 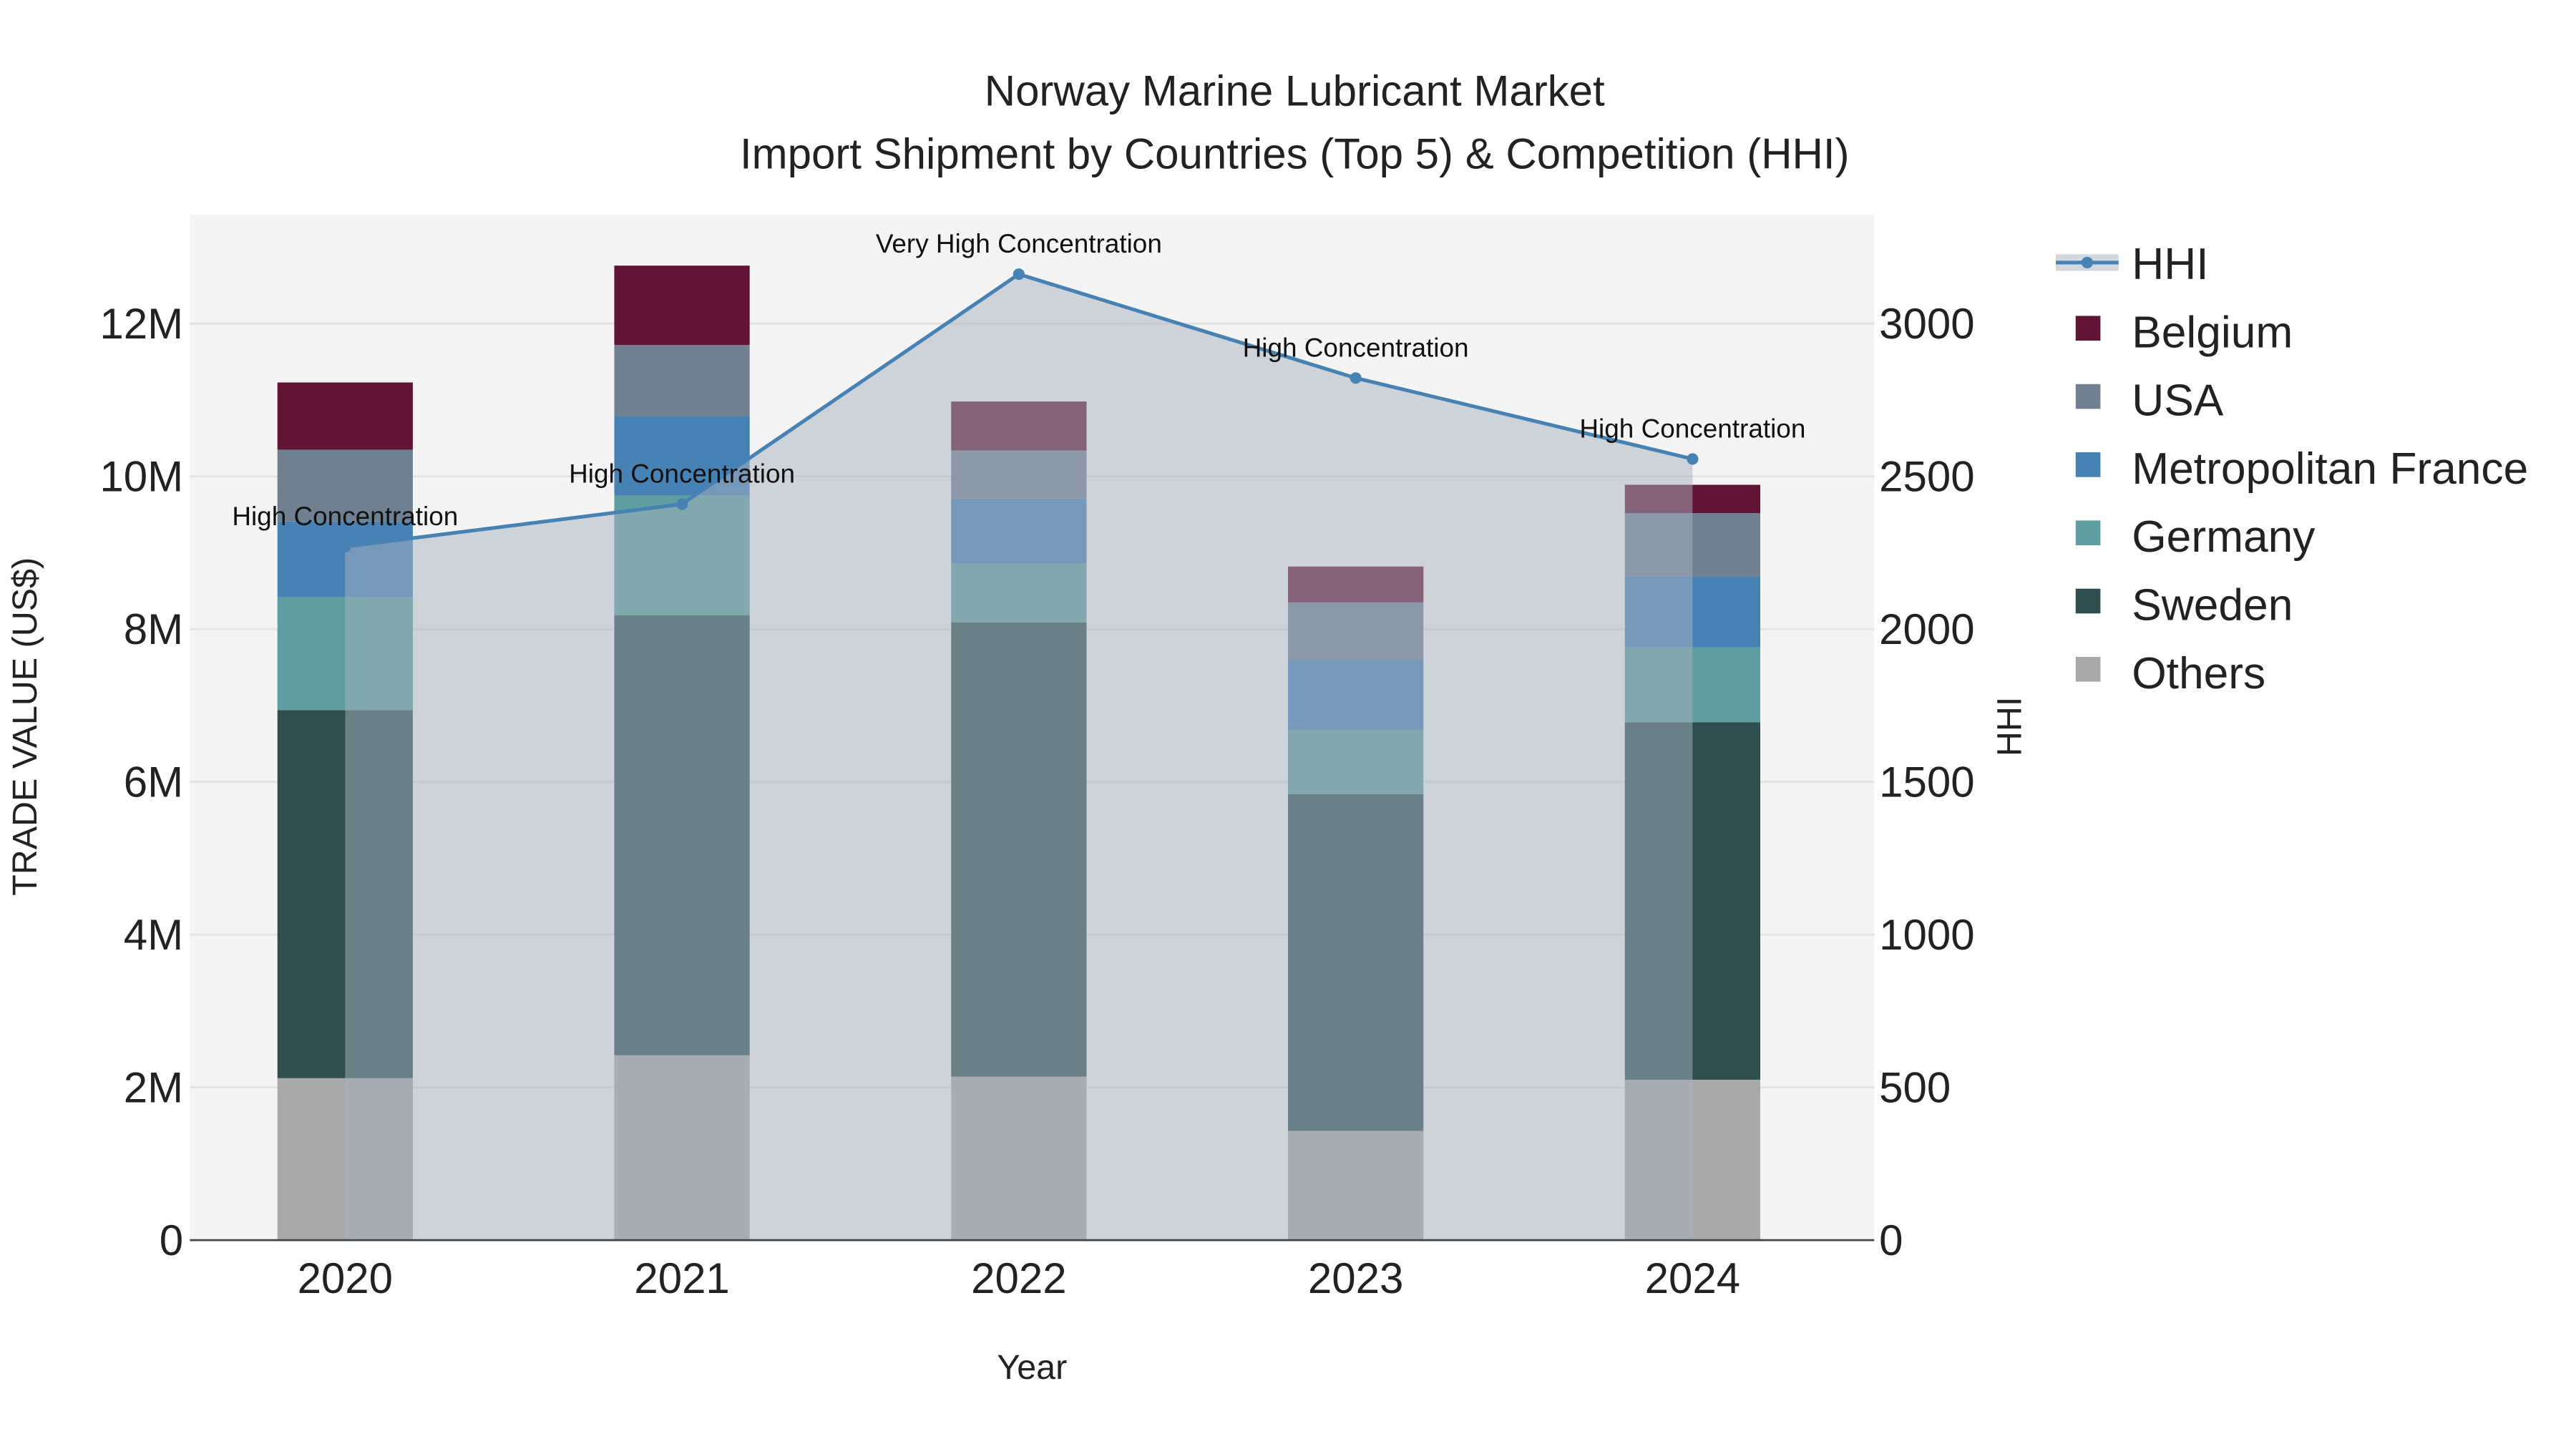 What do you see at coordinates (2212, 332) in the screenshot?
I see `legend-label: Belgium` at bounding box center [2212, 332].